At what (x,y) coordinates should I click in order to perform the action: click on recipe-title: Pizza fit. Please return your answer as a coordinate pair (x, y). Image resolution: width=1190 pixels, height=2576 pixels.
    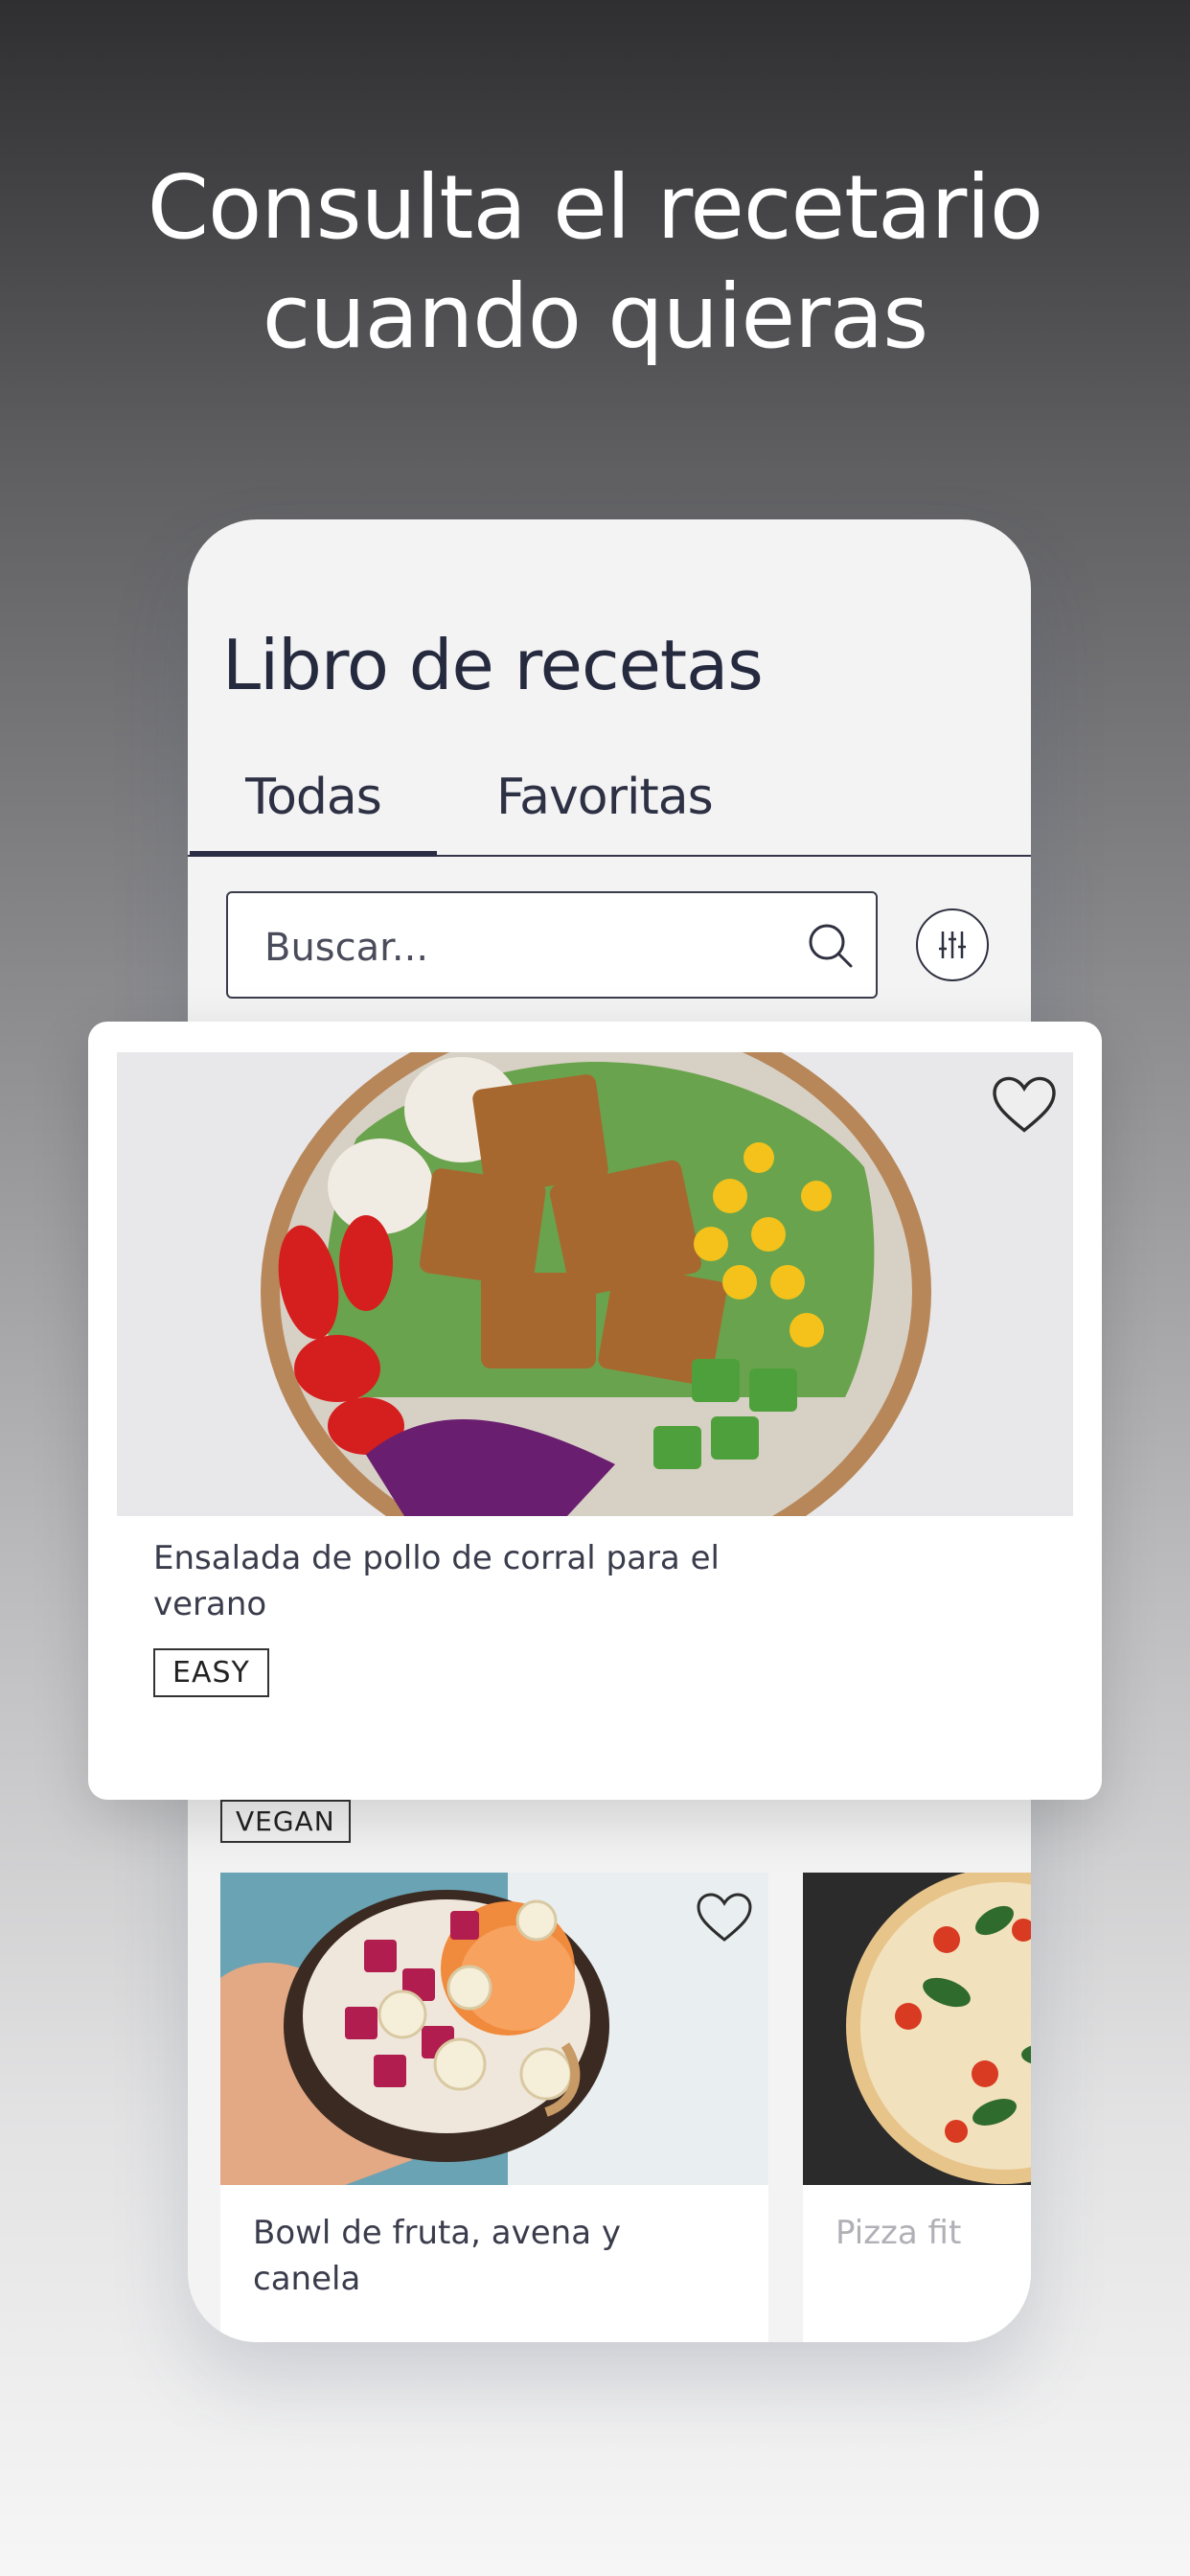
    Looking at the image, I should click on (899, 2233).